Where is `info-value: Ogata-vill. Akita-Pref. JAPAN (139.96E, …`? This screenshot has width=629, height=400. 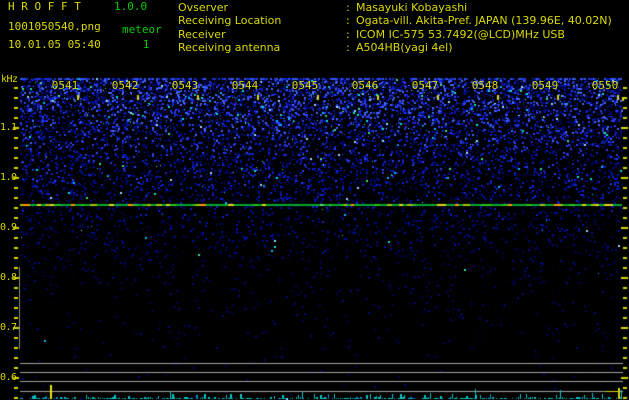
info-value: Ogata-vill. Akita-Pref. JAPAN (139.96E, … is located at coordinates (484, 21).